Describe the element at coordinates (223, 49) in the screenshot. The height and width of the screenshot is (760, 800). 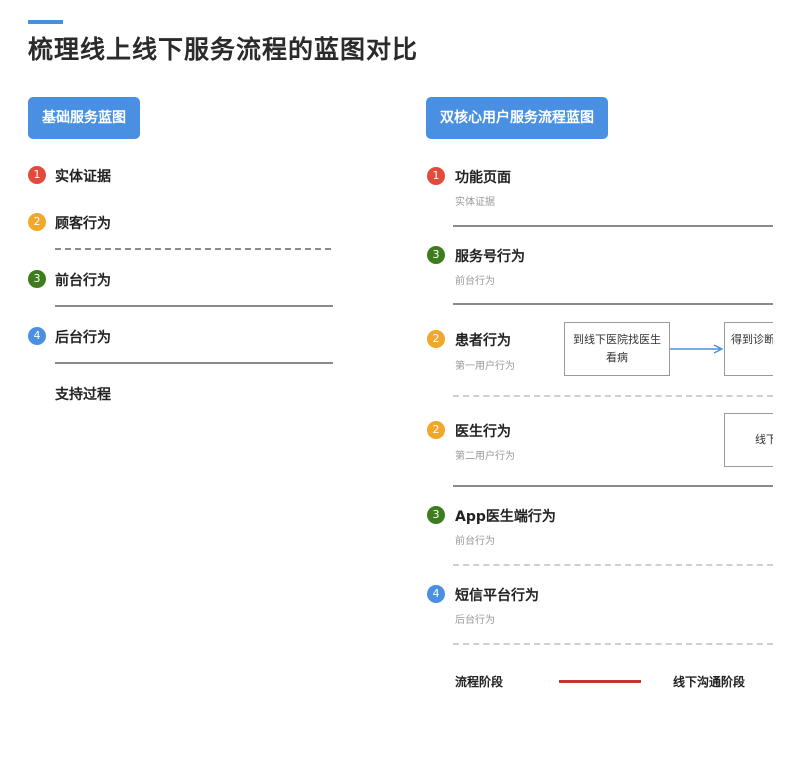
I see `page-title: 梳理线上线下服务流程的蓝图对比` at that location.